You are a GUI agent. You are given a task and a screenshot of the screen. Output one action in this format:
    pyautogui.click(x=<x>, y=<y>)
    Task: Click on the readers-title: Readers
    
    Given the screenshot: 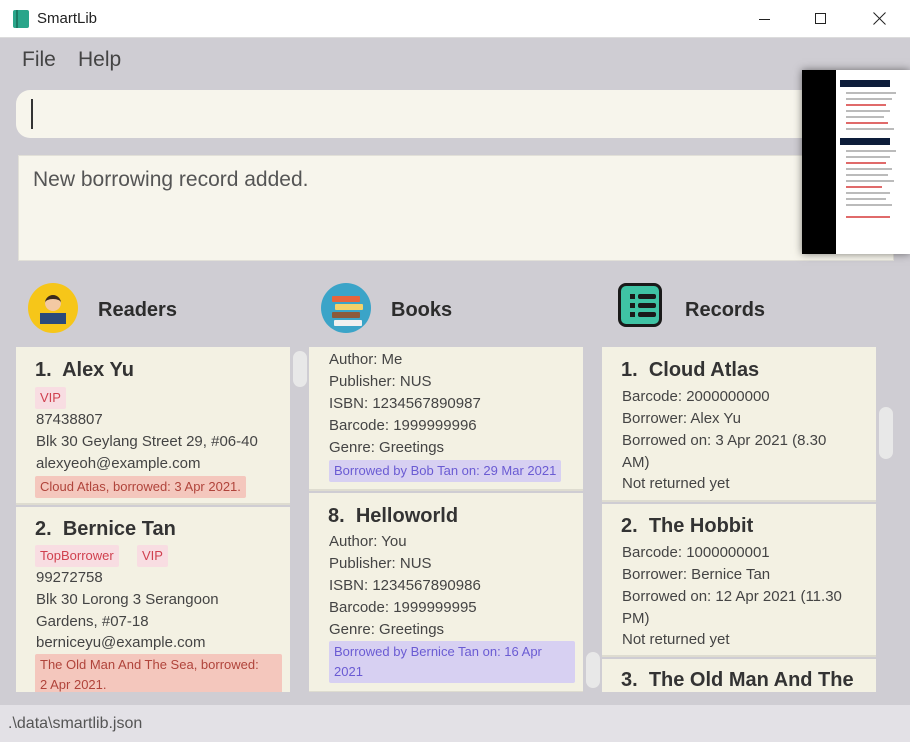 What is the action you would take?
    pyautogui.click(x=137, y=310)
    